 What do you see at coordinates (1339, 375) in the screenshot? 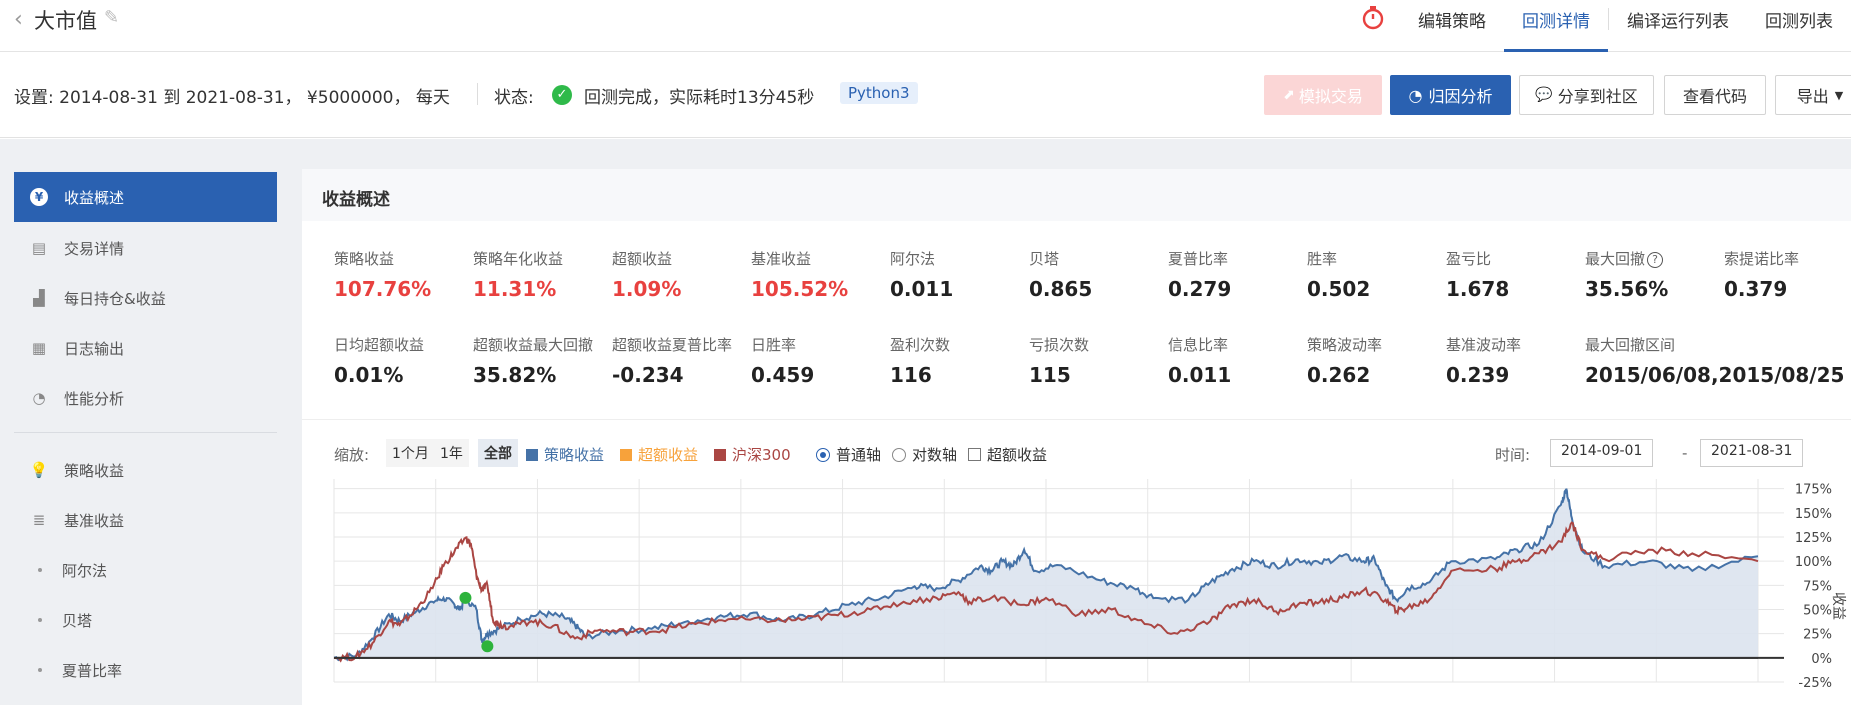
I see `metric-value: 0.262` at bounding box center [1339, 375].